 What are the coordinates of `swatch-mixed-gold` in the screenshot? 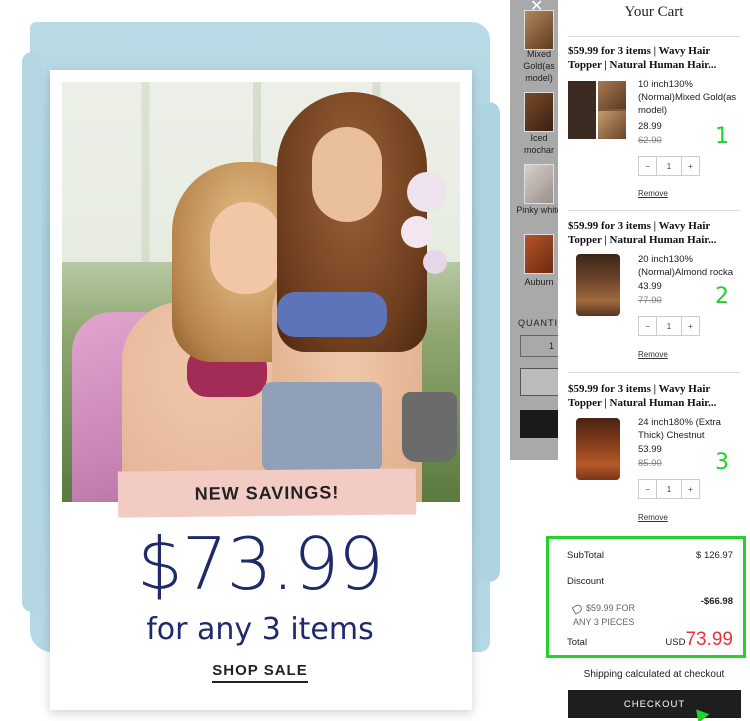 It's located at (539, 30).